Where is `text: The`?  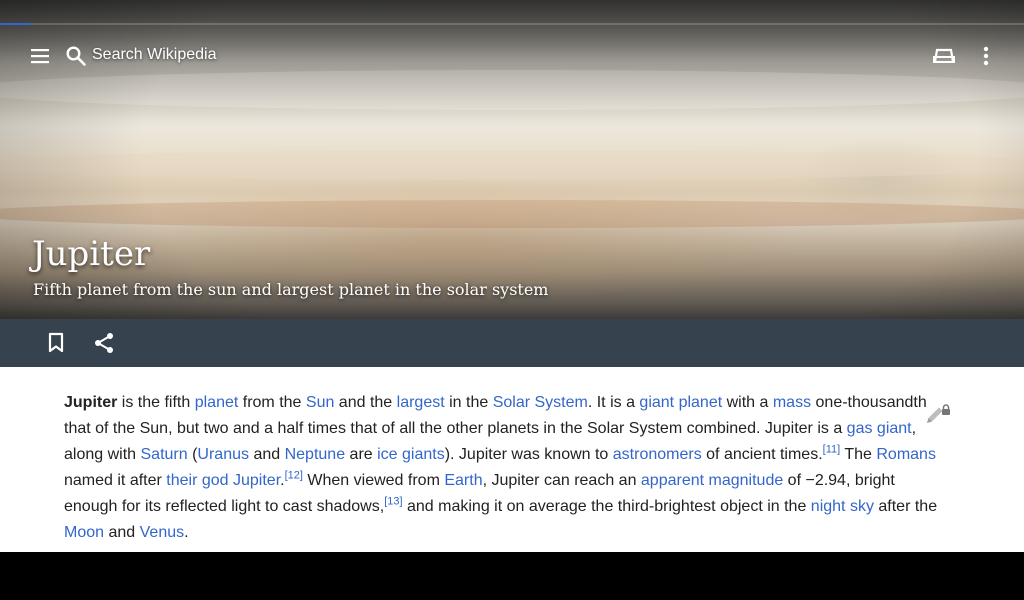
text: The is located at coordinates (858, 454).